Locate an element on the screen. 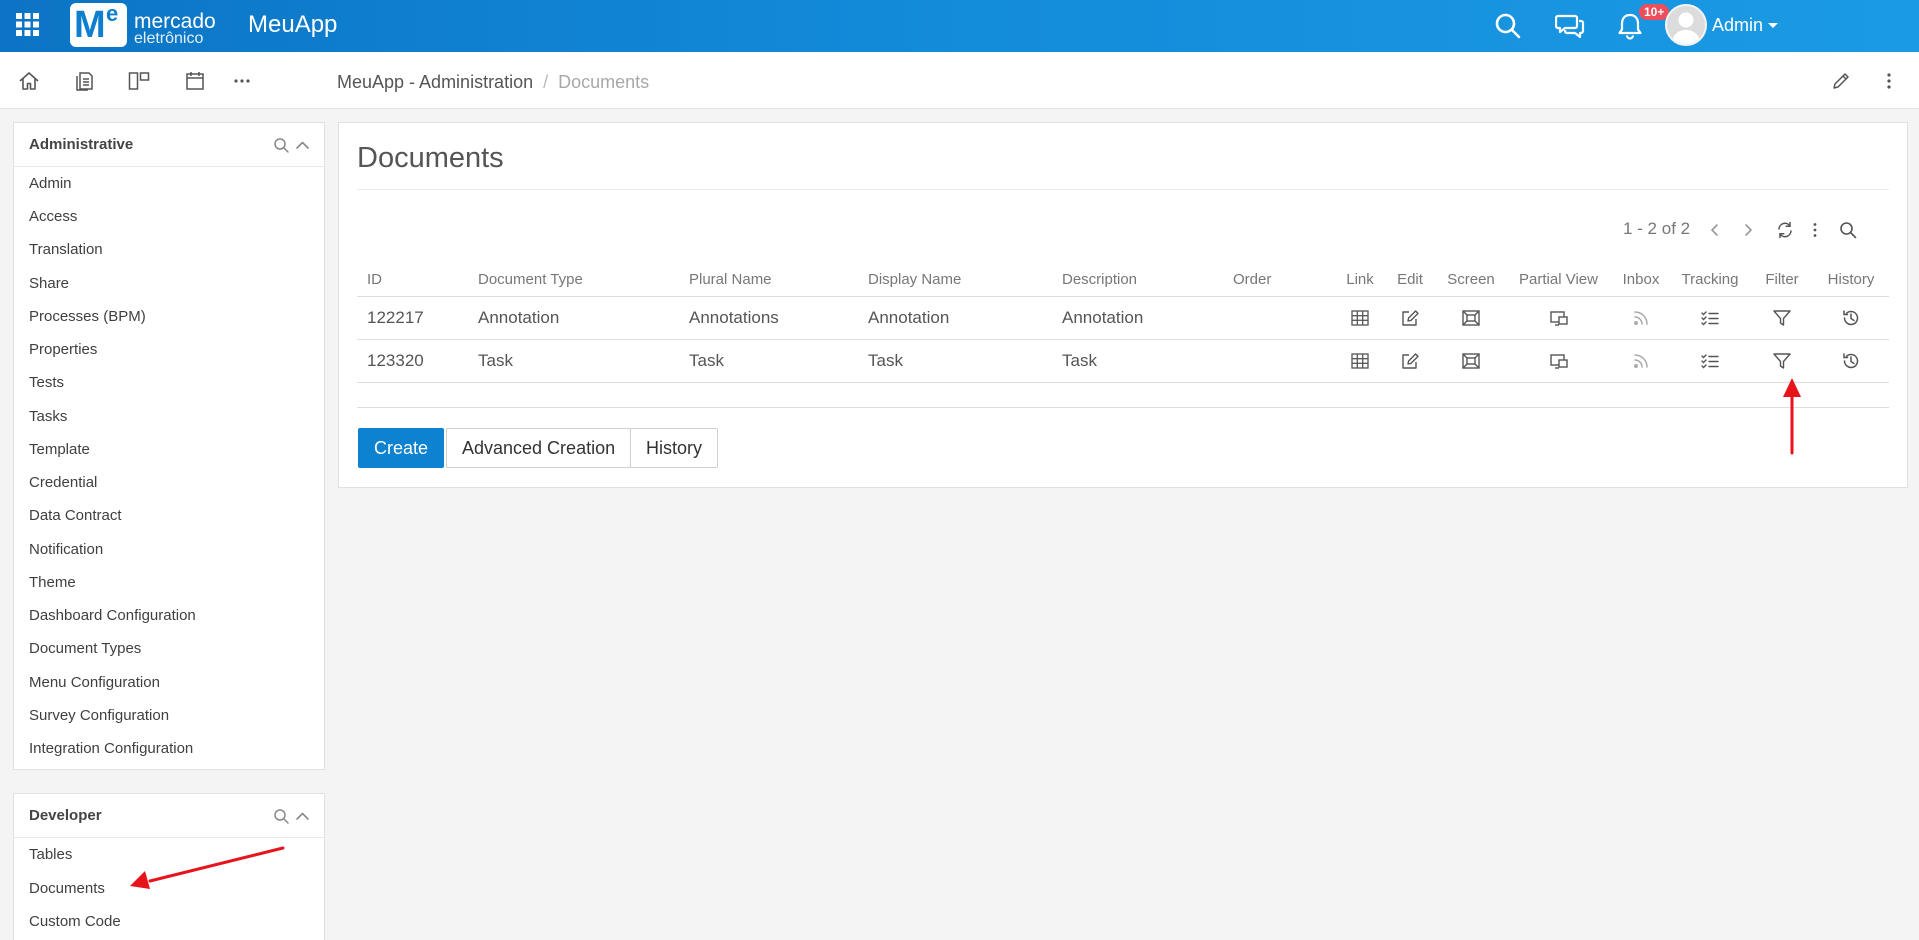 Image resolution: width=1919 pixels, height=940 pixels. column-header-inbox: Inbox is located at coordinates (1641, 280).